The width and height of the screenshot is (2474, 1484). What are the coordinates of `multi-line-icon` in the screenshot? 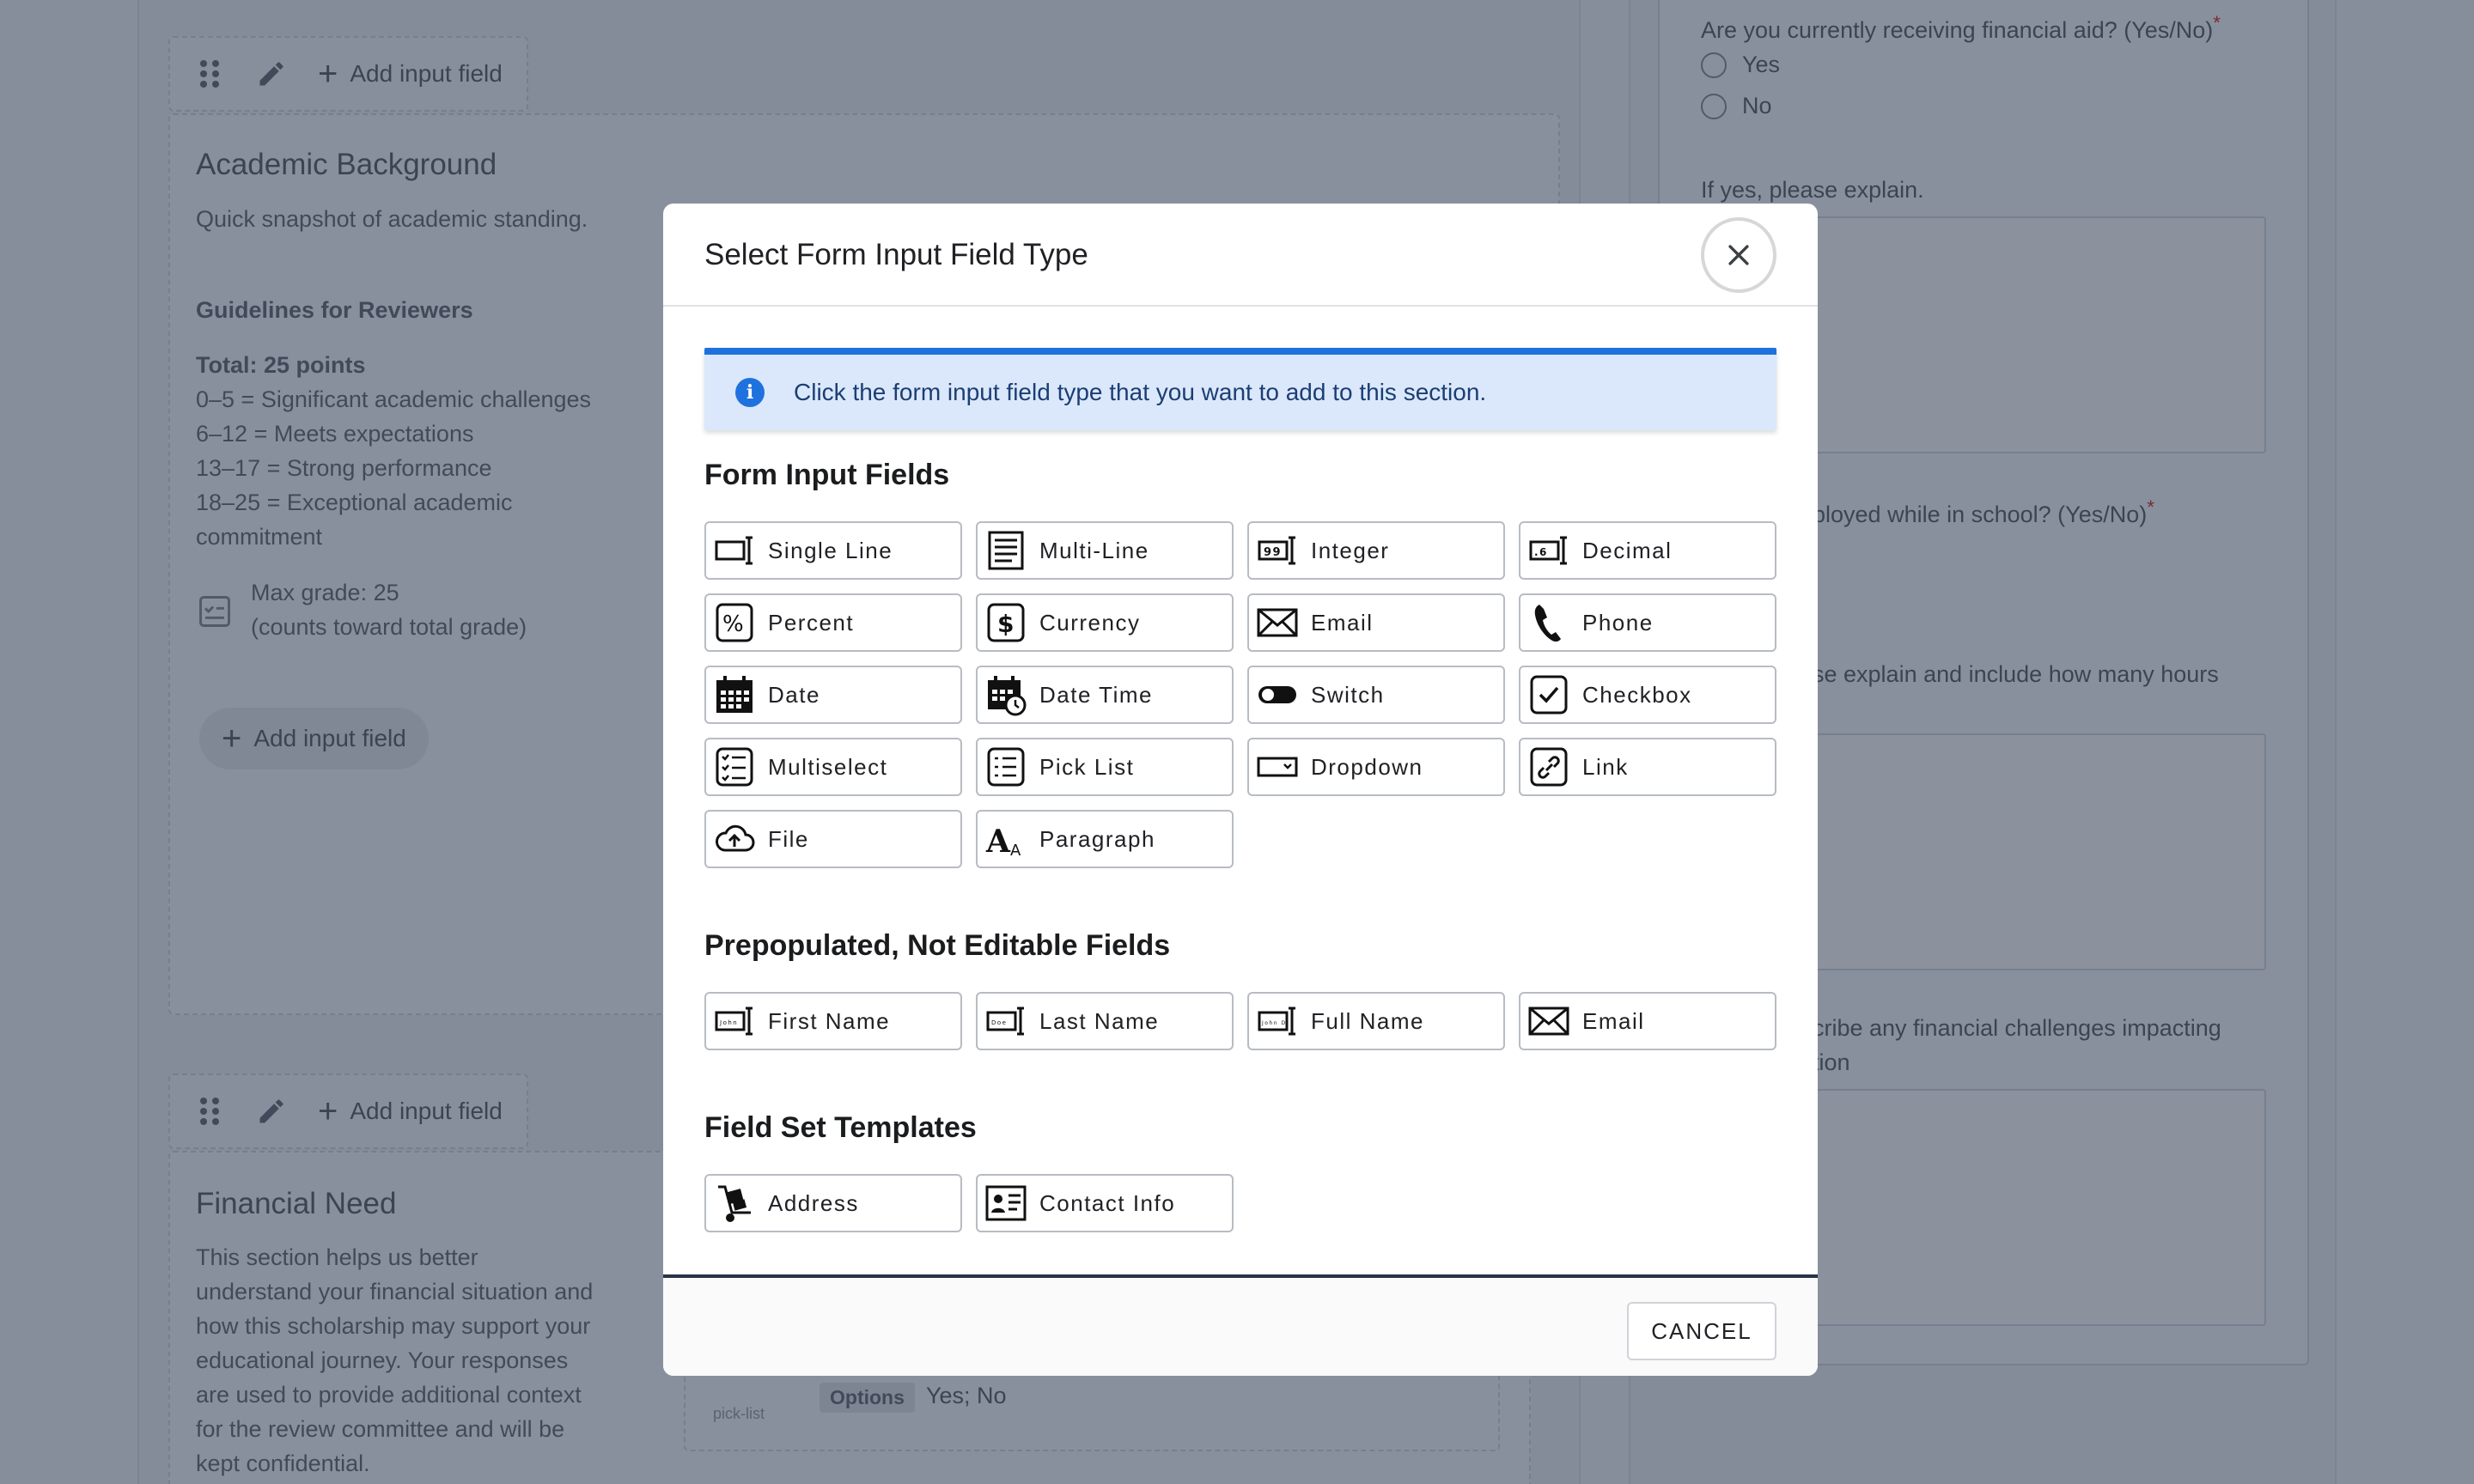 It's located at (1006, 551).